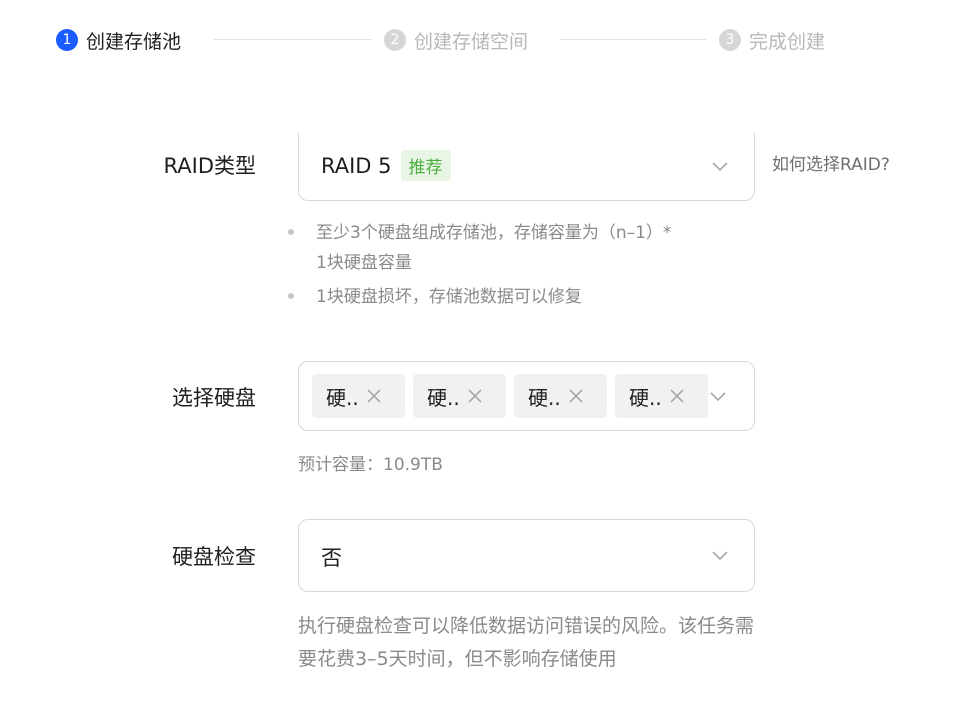  I want to click on step-3-number: 3, so click(730, 40).